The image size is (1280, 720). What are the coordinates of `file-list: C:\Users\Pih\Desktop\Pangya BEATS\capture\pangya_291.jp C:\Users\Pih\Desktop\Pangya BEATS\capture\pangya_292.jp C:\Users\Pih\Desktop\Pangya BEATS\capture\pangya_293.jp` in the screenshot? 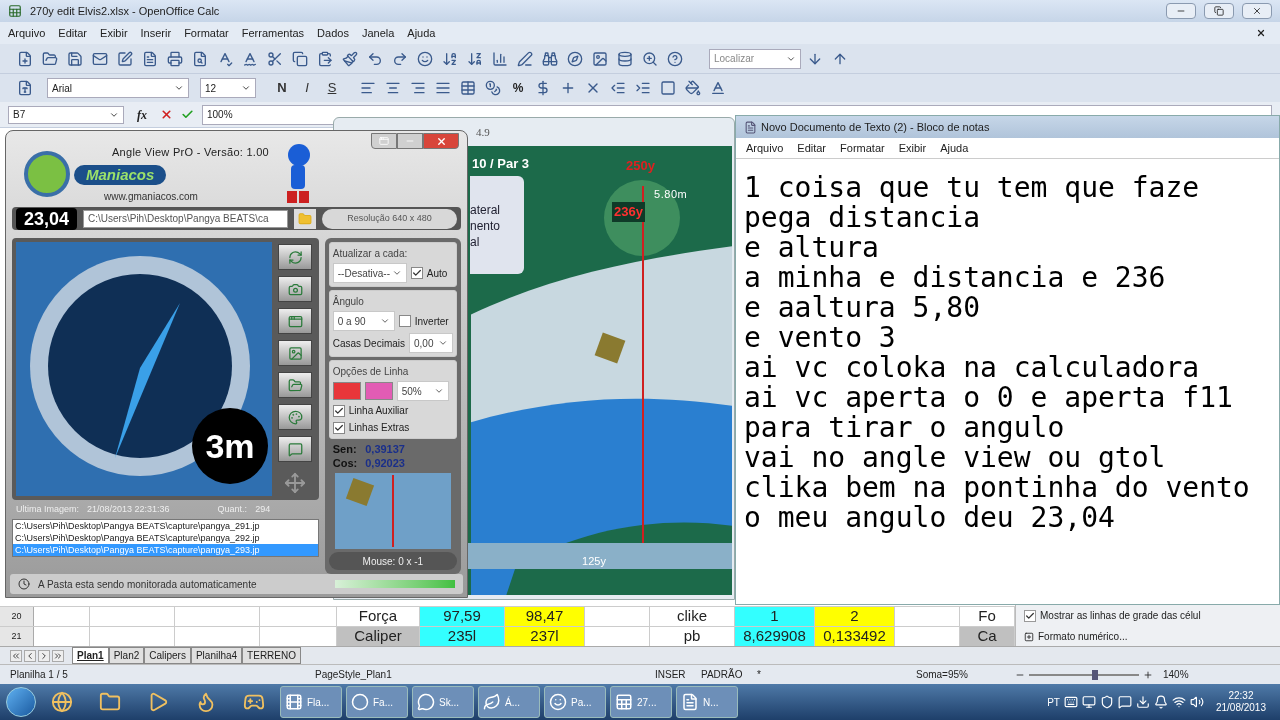 It's located at (165, 537).